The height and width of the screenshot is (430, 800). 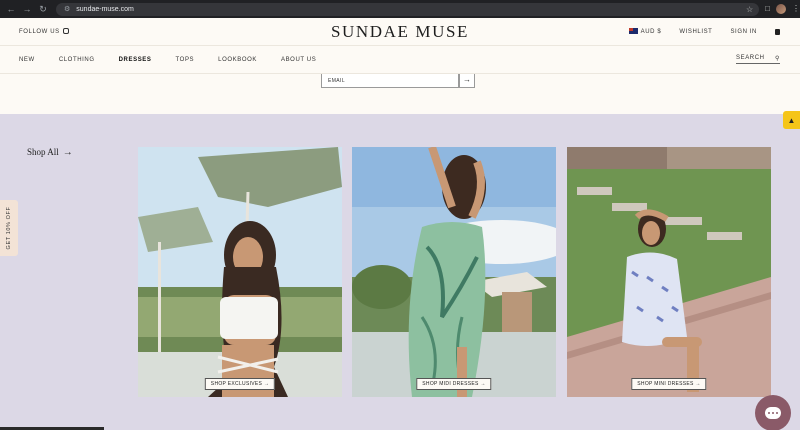 What do you see at coordinates (777, 31) in the screenshot?
I see `shopping-bag-icon` at bounding box center [777, 31].